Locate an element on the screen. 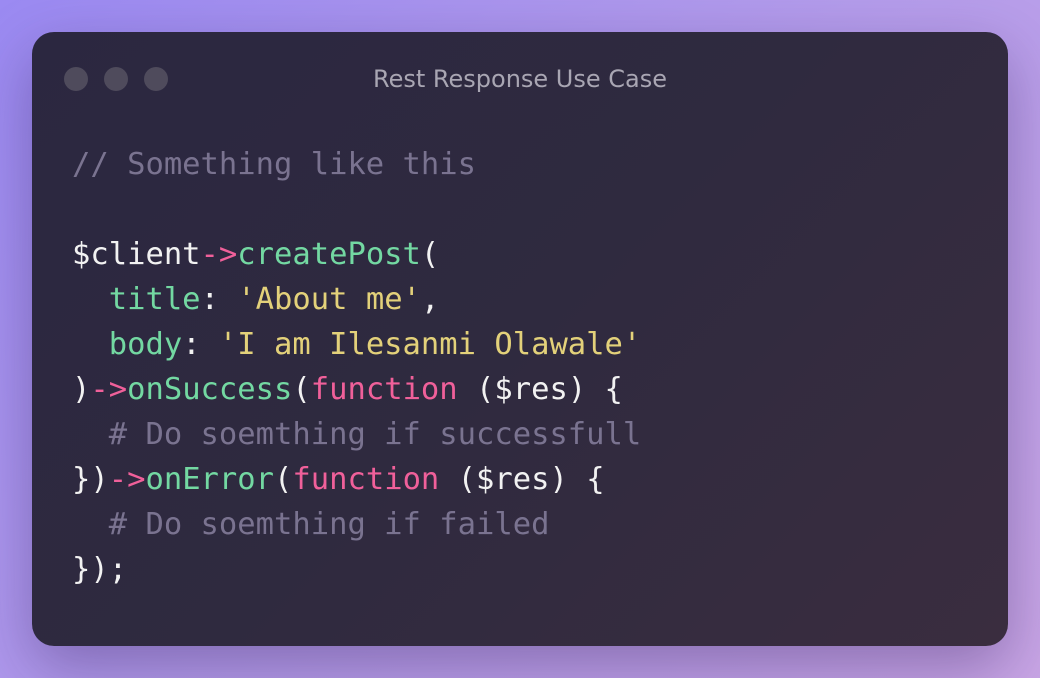  code-line: $client->createPost( is located at coordinates (356, 254).